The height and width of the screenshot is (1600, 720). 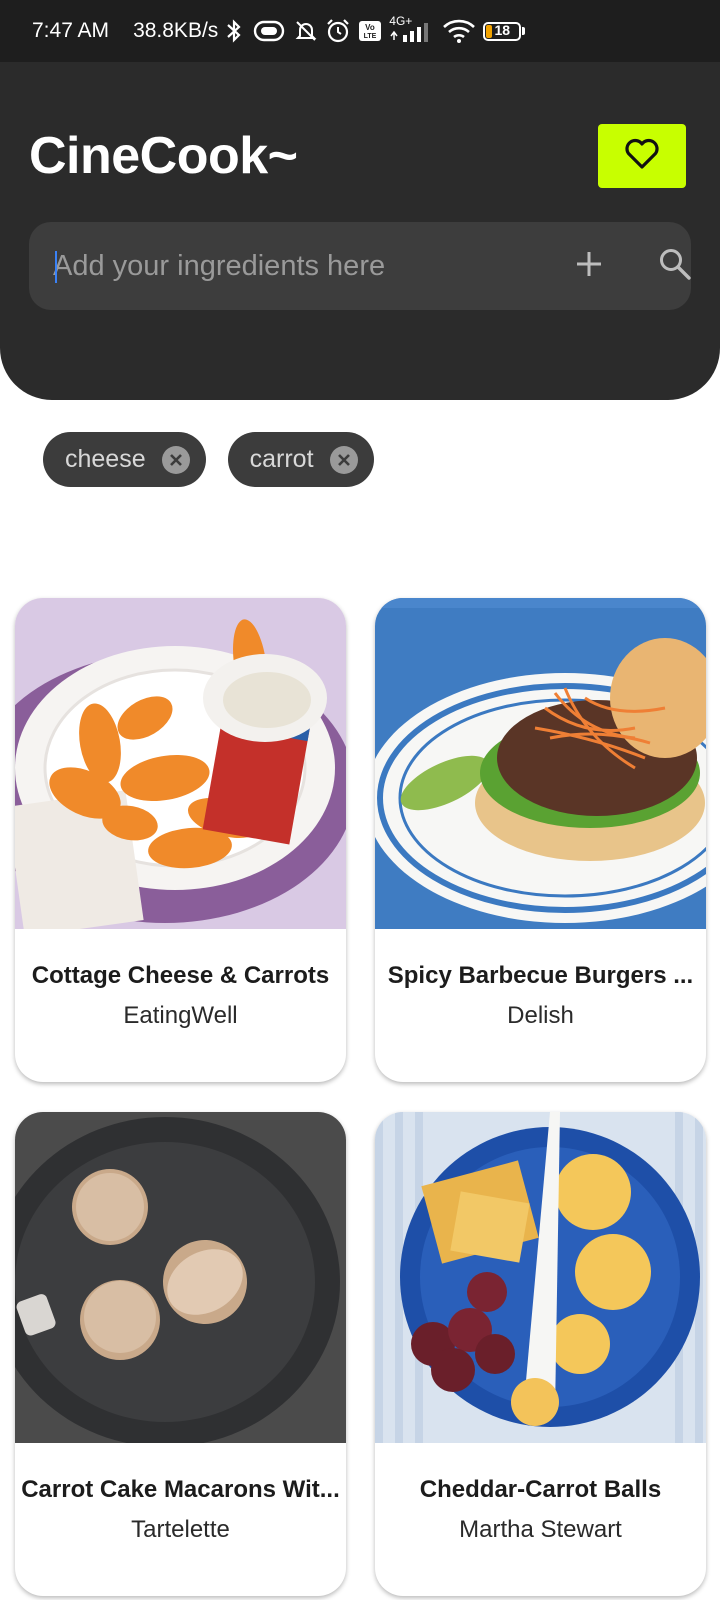 I want to click on alarm-icon, so click(x=338, y=31).